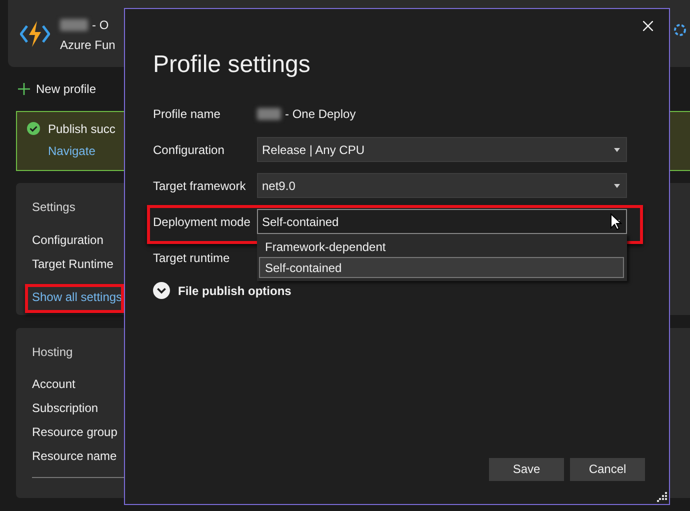 This screenshot has height=511, width=690. Describe the element at coordinates (82, 129) in the screenshot. I see `banner-message: Publish succ` at that location.